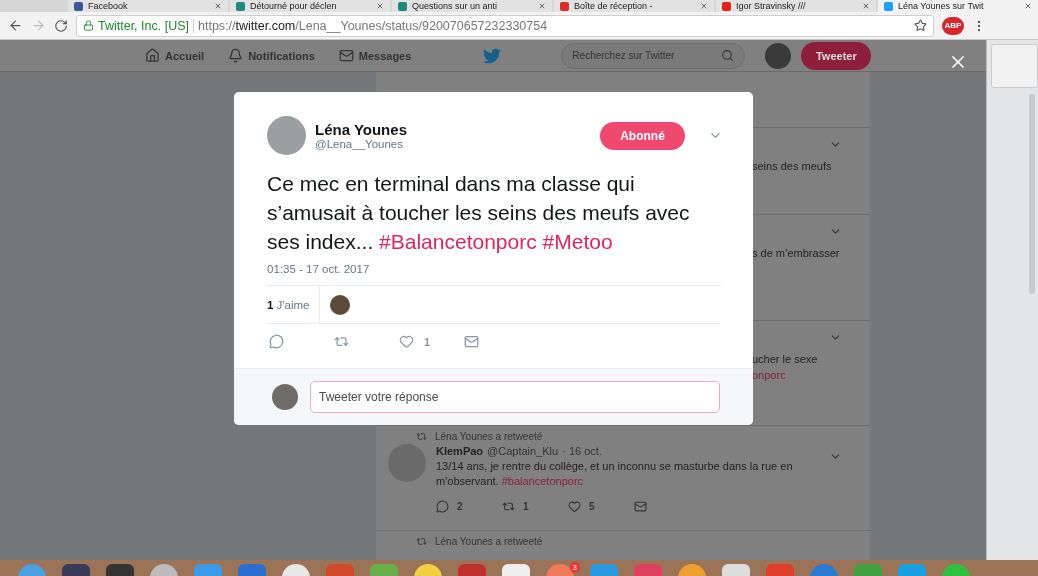 The image size is (1038, 576). Describe the element at coordinates (458, 241) in the screenshot. I see `hashtag-link: #Balancetonporc` at that location.